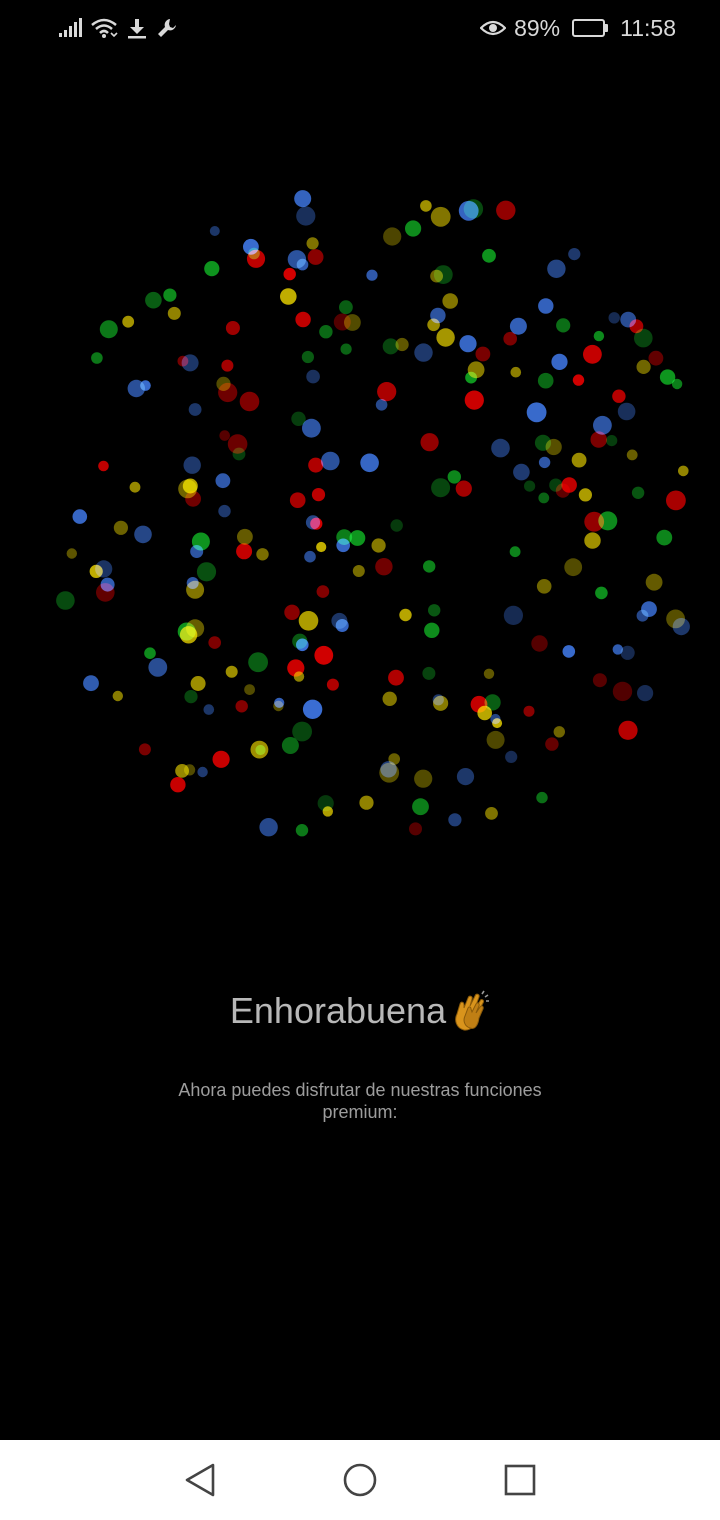  Describe the element at coordinates (493, 28) in the screenshot. I see `eye-icon` at that location.